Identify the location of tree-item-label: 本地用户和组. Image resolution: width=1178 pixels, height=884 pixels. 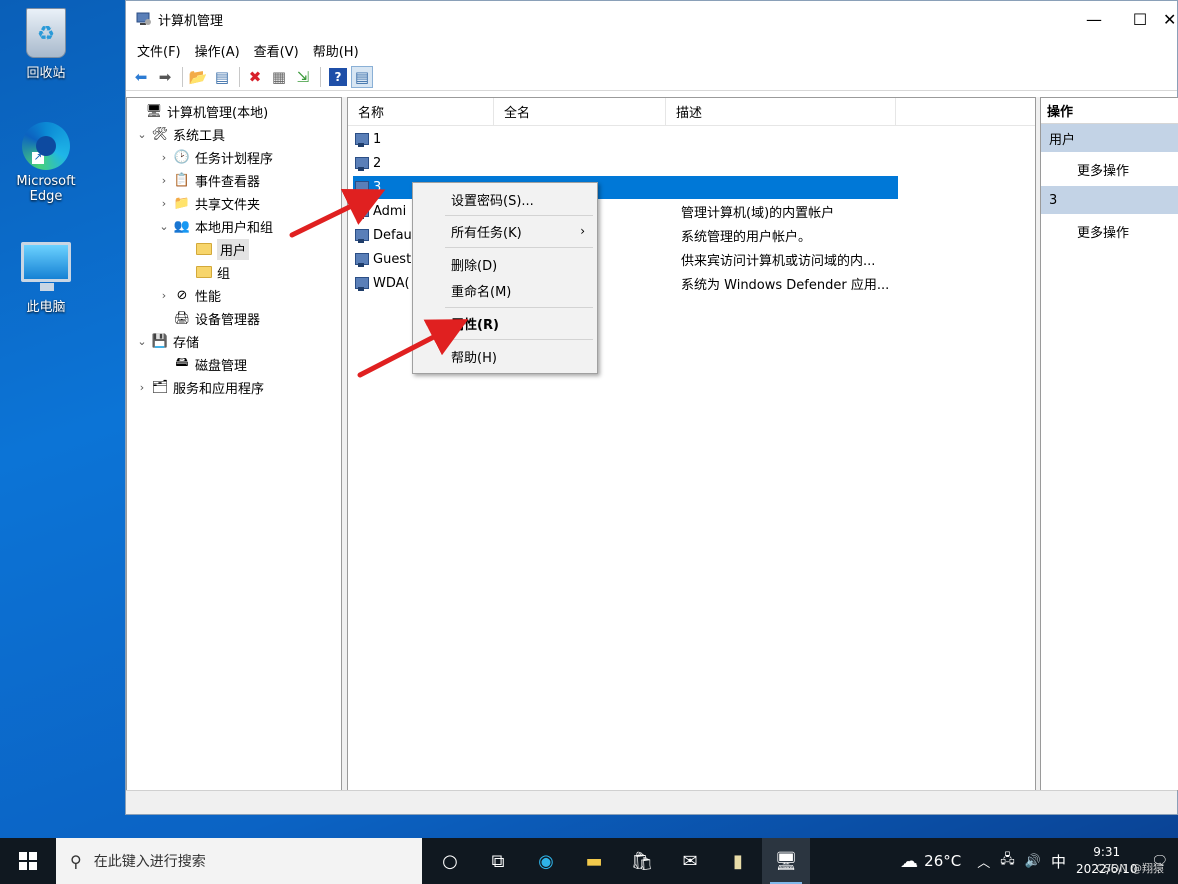
(234, 228).